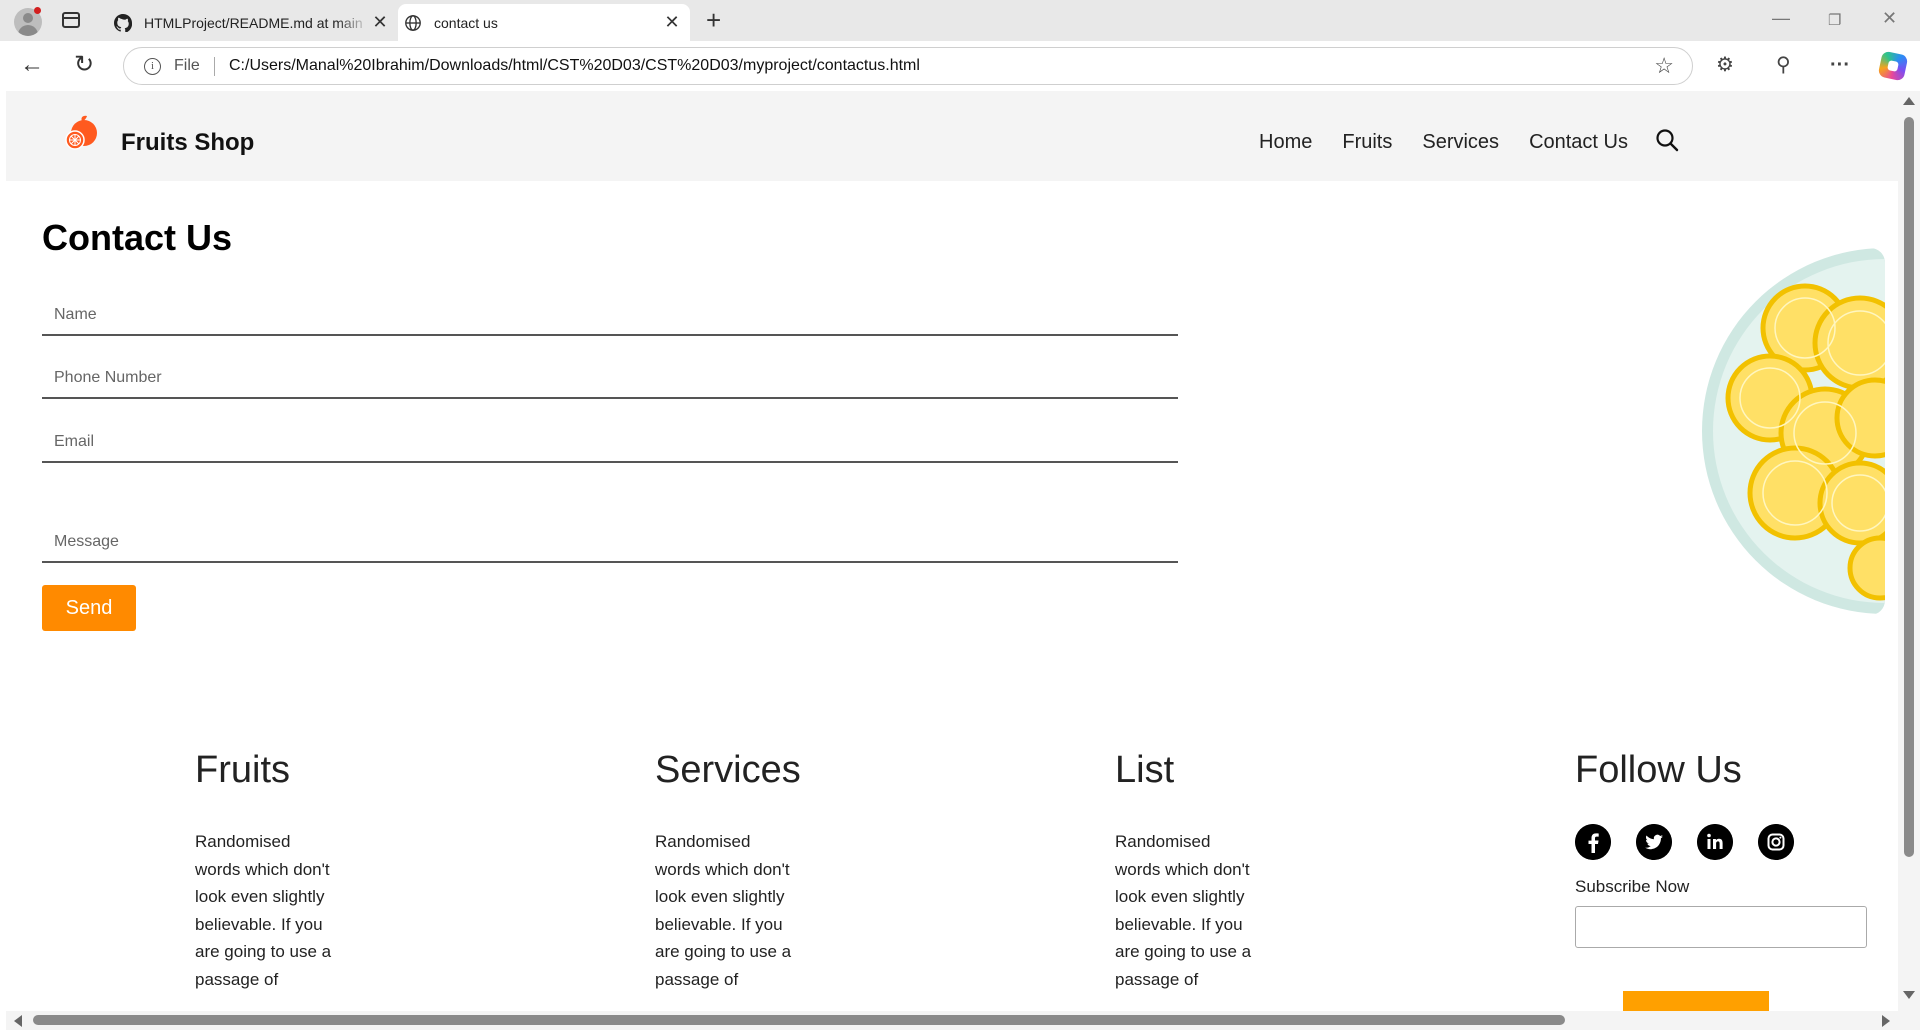 This screenshot has height=1030, width=1920. Describe the element at coordinates (123, 22) in the screenshot. I see `github-icon` at that location.